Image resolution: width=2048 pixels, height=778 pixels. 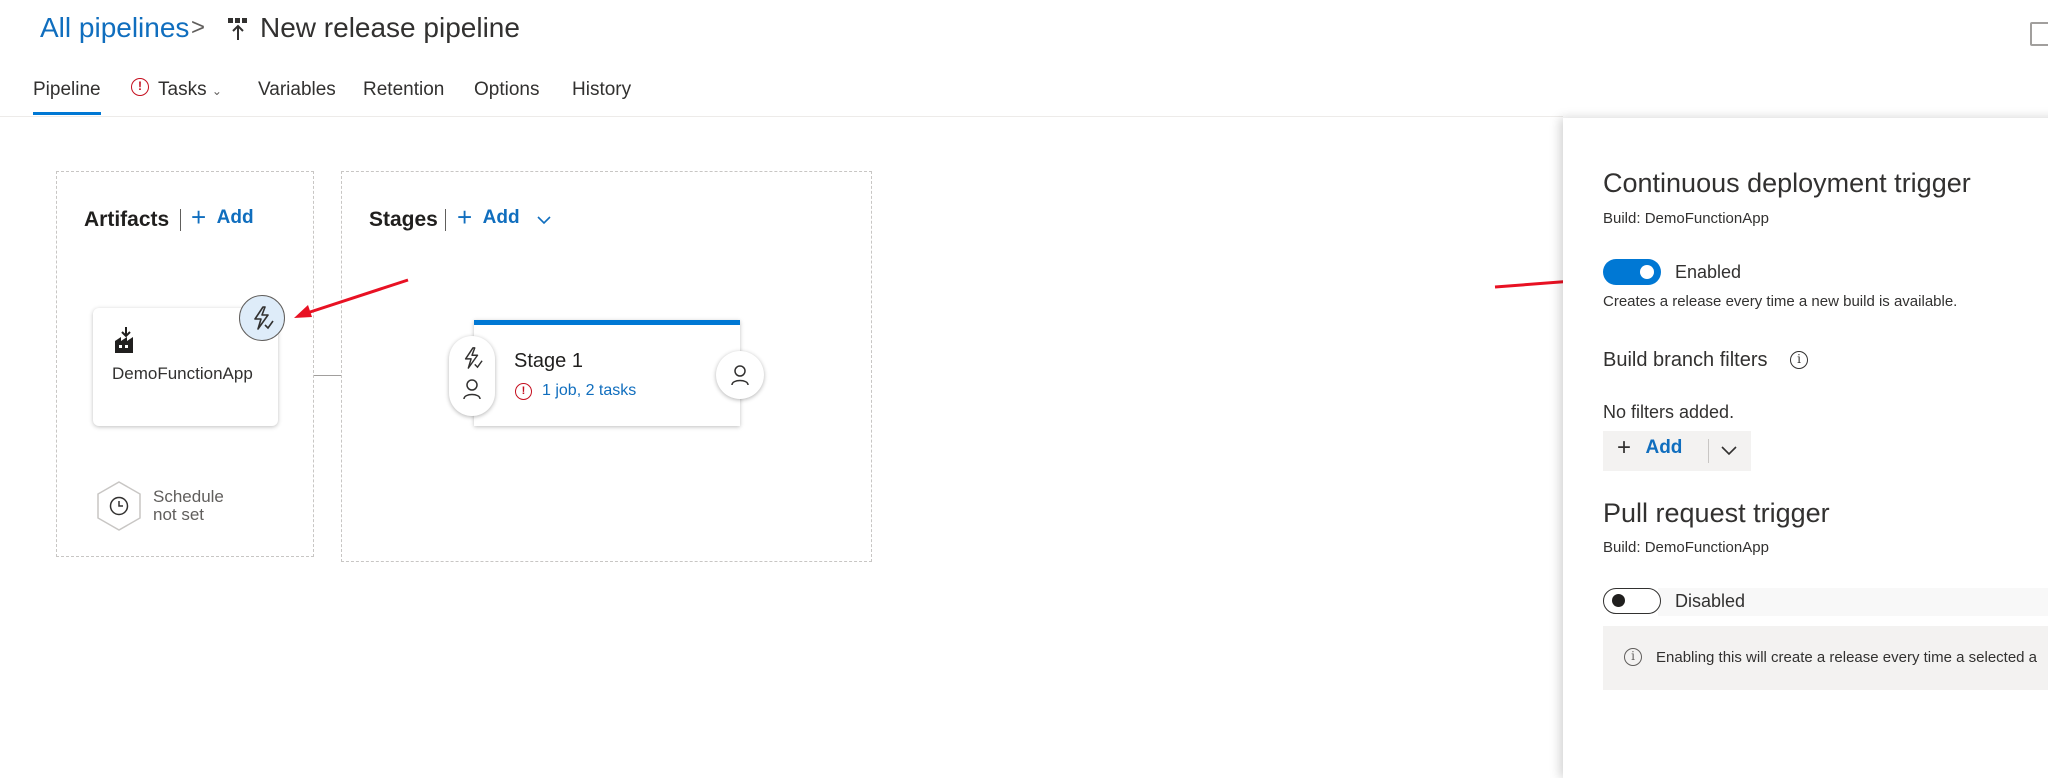 I want to click on pr-trigger-toggle, so click(x=1632, y=601).